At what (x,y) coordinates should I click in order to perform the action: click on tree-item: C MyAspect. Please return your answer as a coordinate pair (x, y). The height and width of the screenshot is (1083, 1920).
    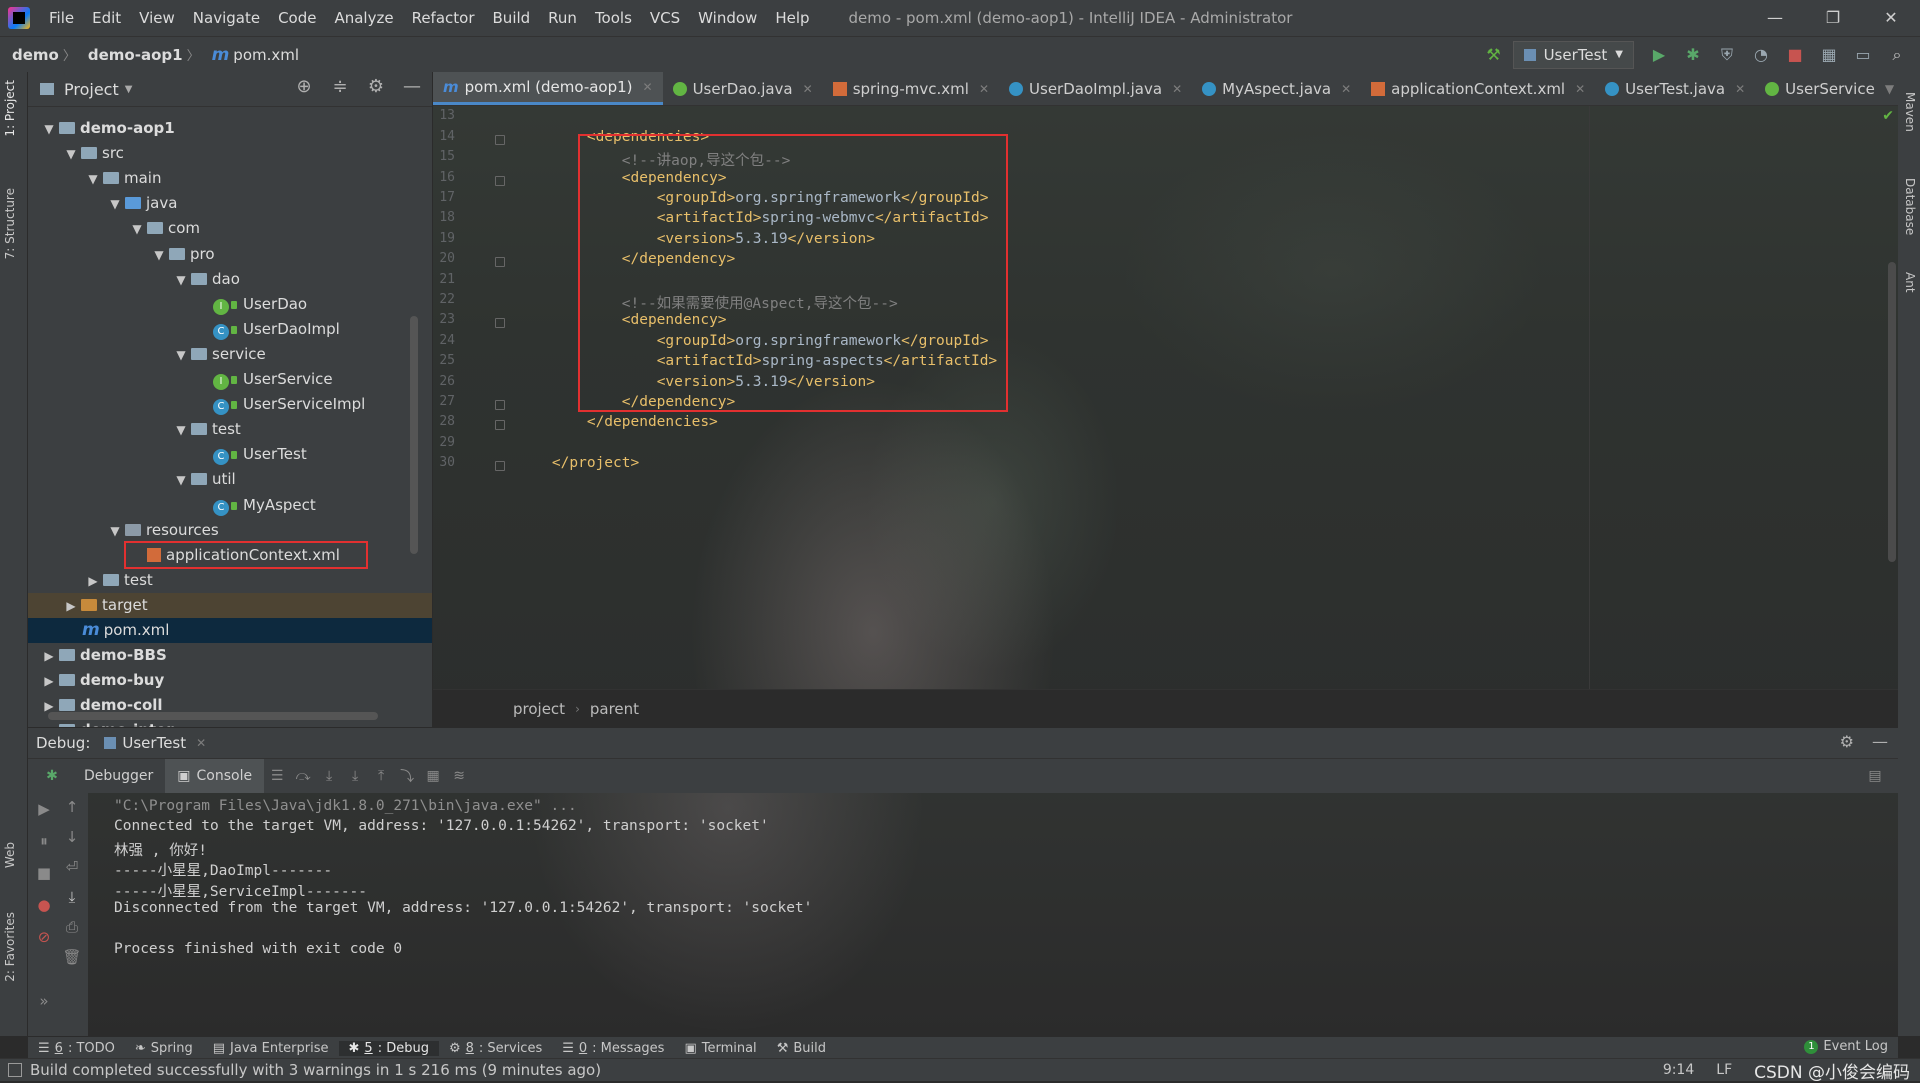
    Looking at the image, I should click on (230, 505).